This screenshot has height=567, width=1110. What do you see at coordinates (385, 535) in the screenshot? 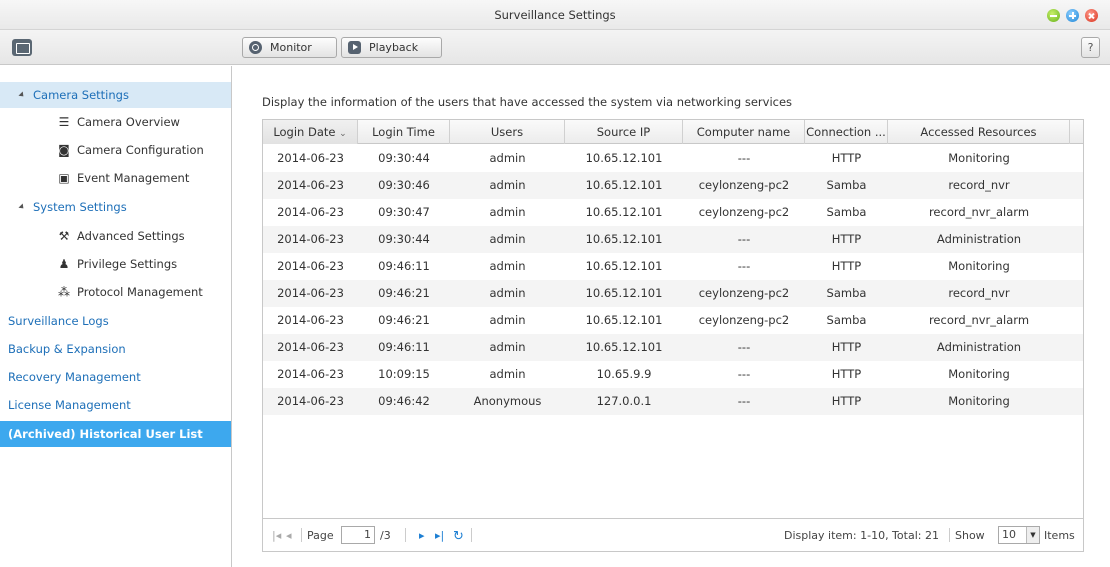
I see `page-total: /3` at bounding box center [385, 535].